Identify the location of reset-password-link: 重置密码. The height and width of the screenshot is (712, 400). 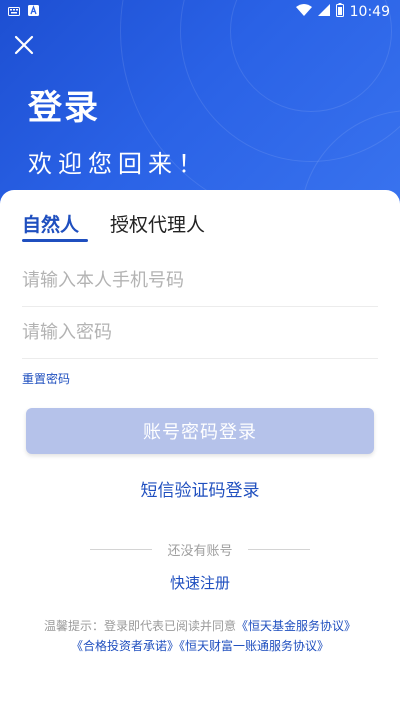
(46, 378).